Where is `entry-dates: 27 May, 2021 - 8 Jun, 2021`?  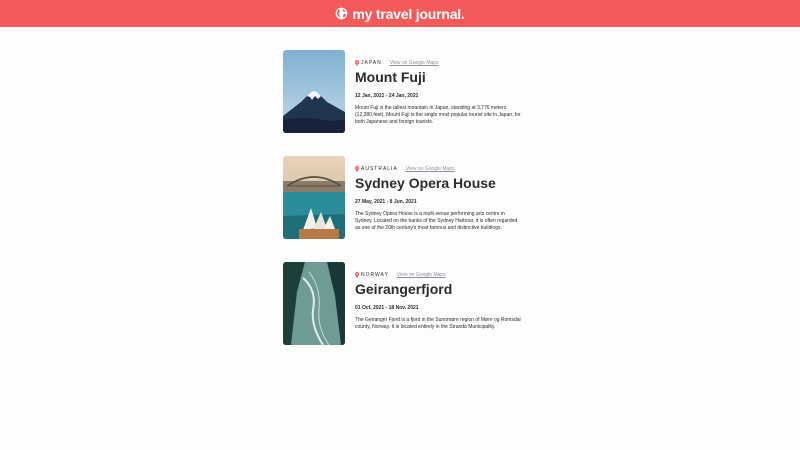 entry-dates: 27 May, 2021 - 8 Jun, 2021 is located at coordinates (386, 202).